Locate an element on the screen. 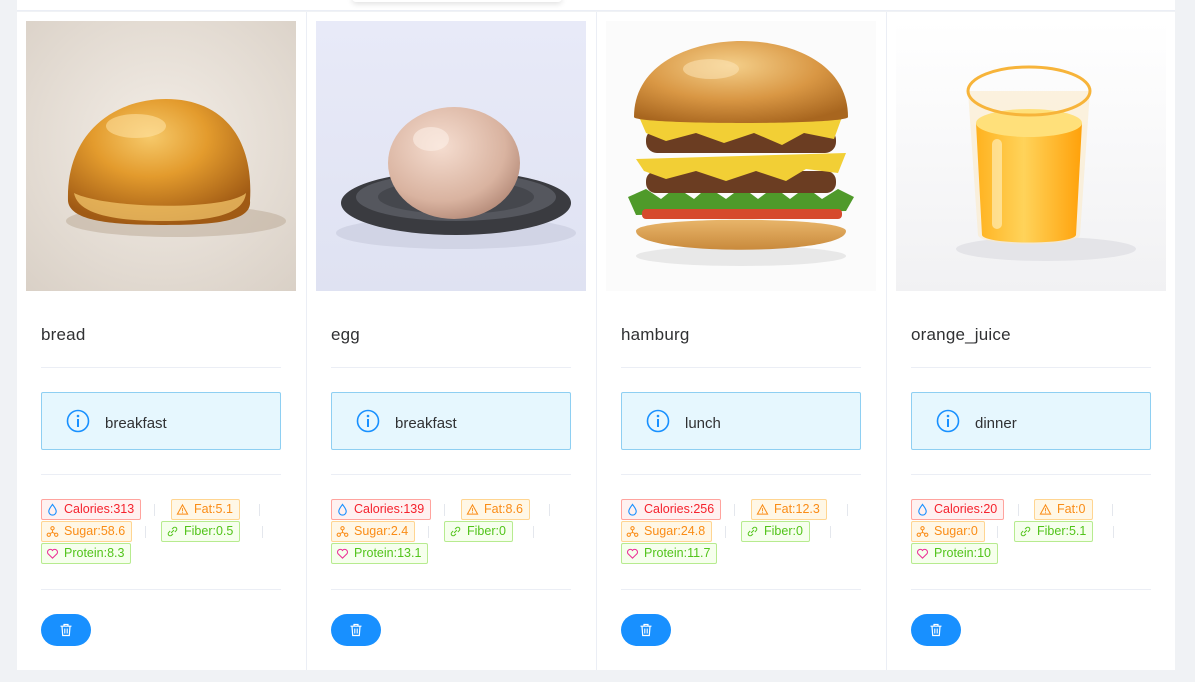  fiber-tag: Fiber:0.5 is located at coordinates (201, 531).